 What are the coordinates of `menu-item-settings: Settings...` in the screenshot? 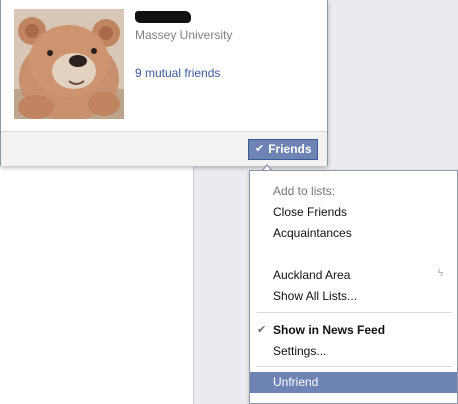 It's located at (299, 351).